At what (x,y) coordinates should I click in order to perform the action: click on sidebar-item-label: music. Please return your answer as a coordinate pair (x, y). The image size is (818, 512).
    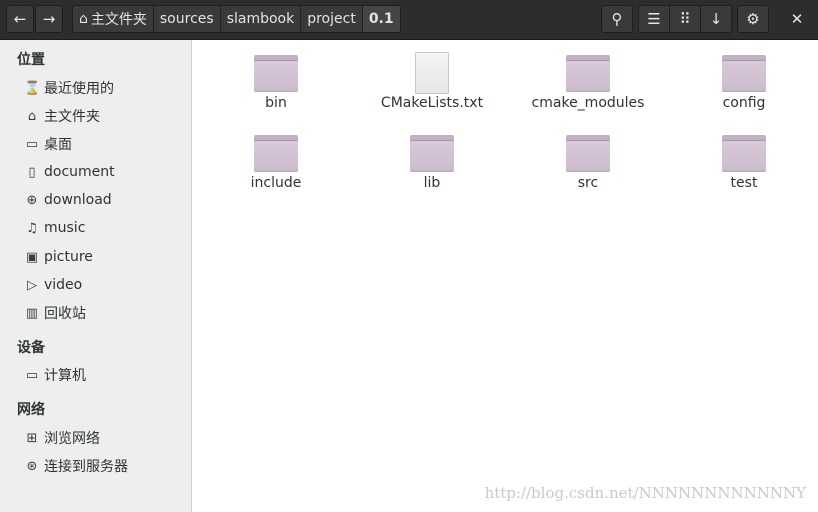
    Looking at the image, I should click on (65, 228).